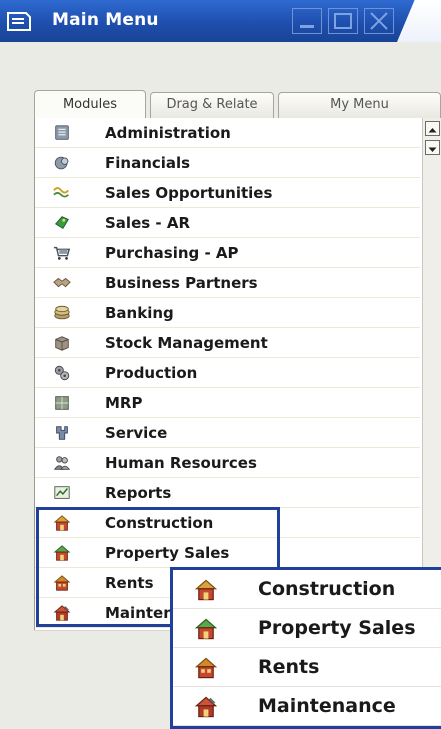 The height and width of the screenshot is (729, 441). Describe the element at coordinates (289, 667) in the screenshot. I see `zoom-label: Rents` at that location.